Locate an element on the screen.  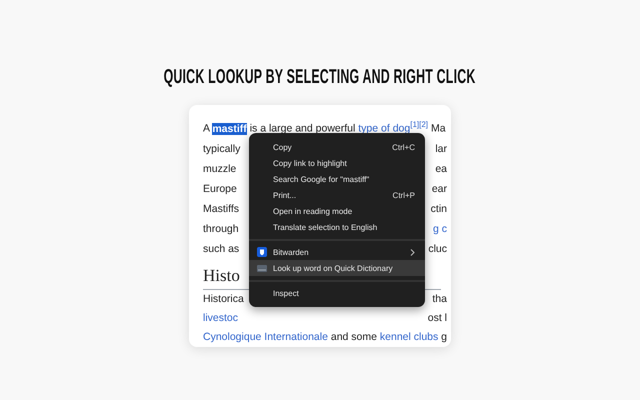
article-text: such as is located at coordinates (221, 249).